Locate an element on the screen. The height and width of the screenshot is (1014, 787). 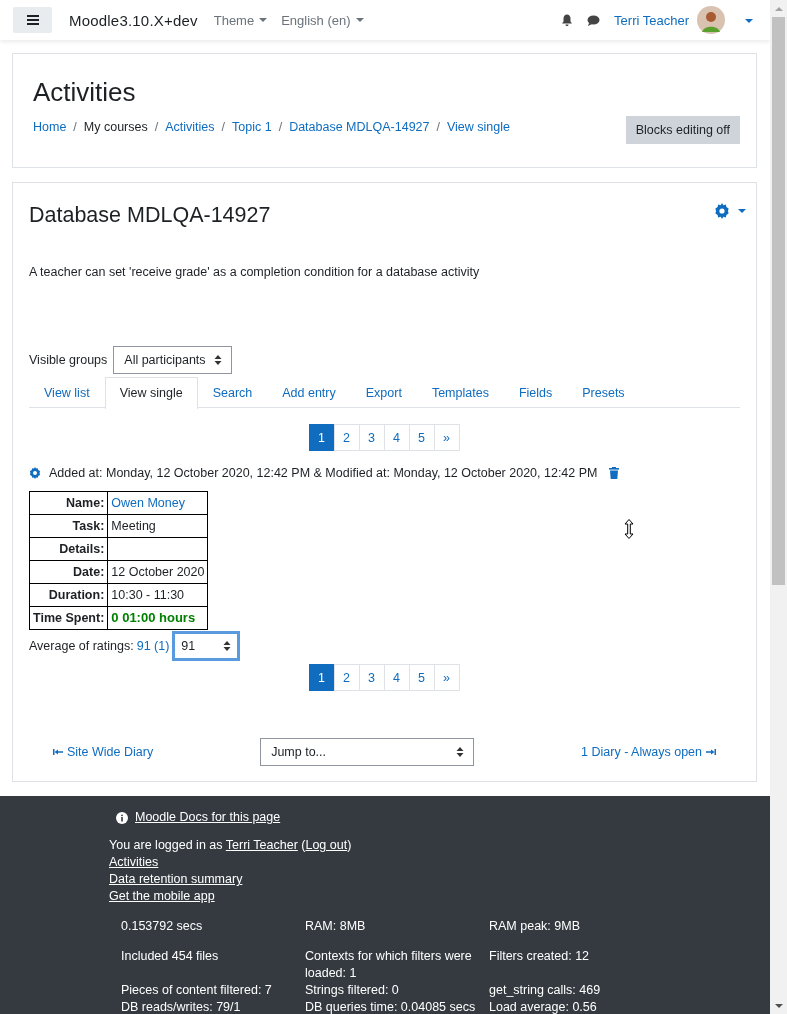
tab: Templates is located at coordinates (460, 392).